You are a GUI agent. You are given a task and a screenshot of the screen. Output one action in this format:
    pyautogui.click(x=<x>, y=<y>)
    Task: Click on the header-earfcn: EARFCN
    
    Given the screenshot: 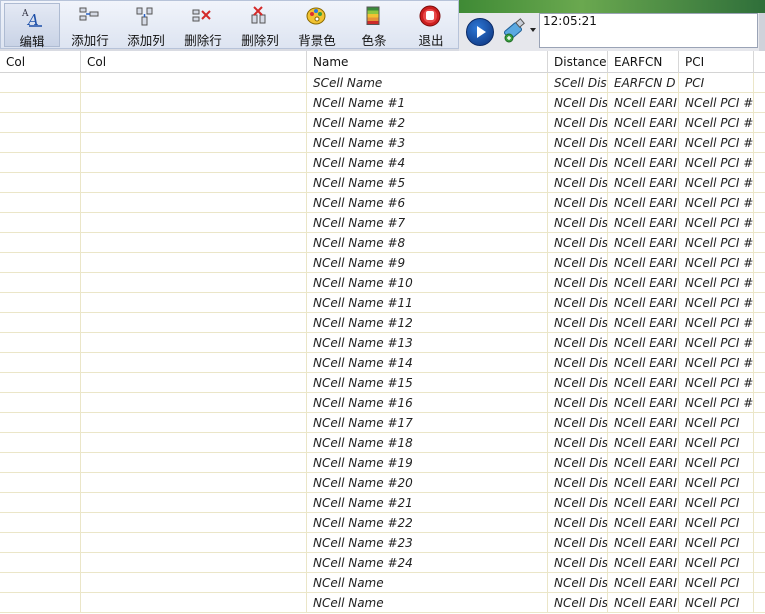 What is the action you would take?
    pyautogui.click(x=643, y=62)
    